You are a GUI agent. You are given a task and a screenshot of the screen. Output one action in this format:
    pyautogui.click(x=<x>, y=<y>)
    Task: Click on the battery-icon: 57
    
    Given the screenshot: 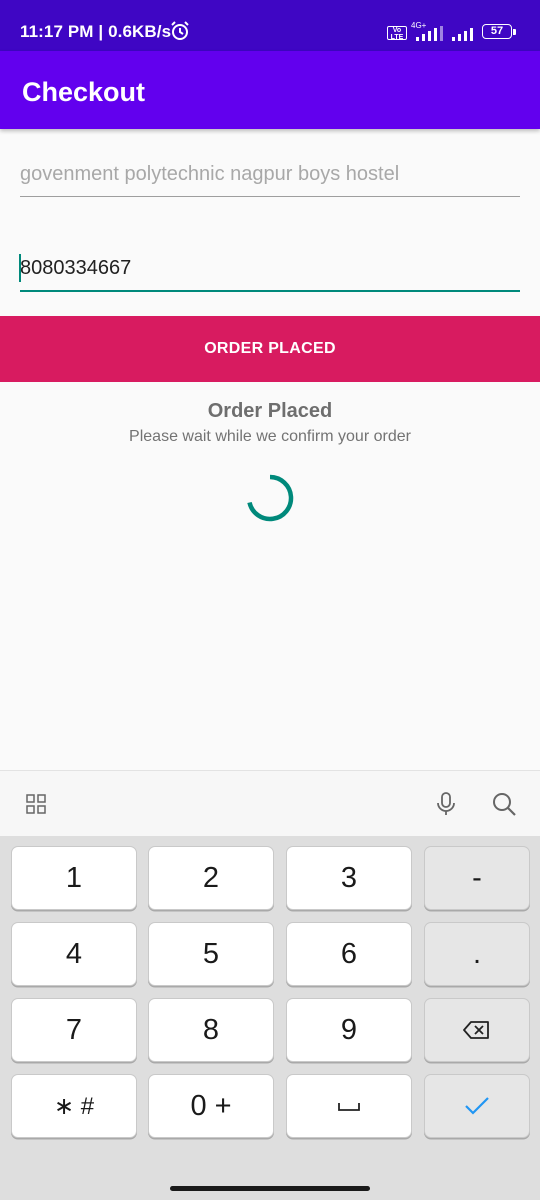 What is the action you would take?
    pyautogui.click(x=497, y=31)
    